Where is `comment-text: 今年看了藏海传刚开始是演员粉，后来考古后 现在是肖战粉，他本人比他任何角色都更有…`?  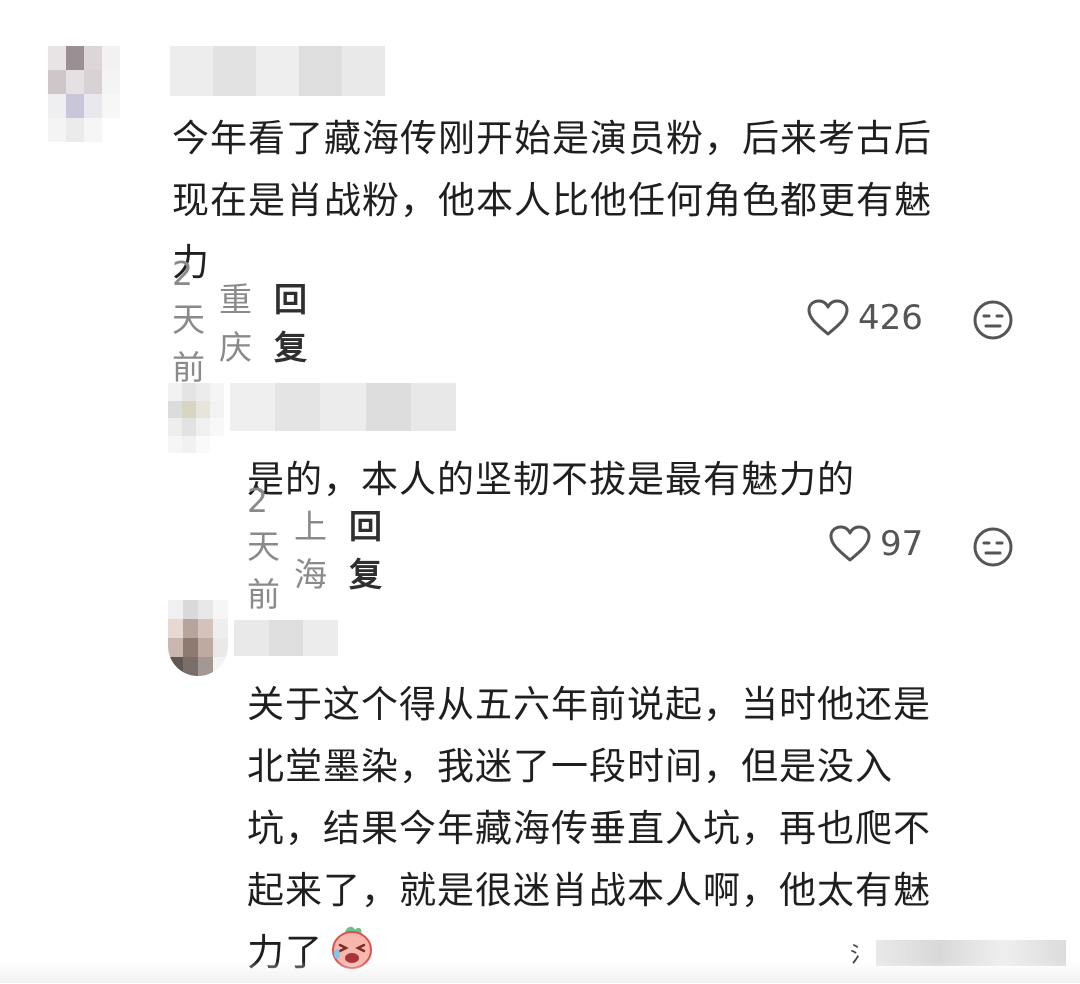
comment-text: 今年看了藏海传刚开始是演员粉，后来考古后 现在是肖战粉，他本人比他任何角色都更有… is located at coordinates (552, 200).